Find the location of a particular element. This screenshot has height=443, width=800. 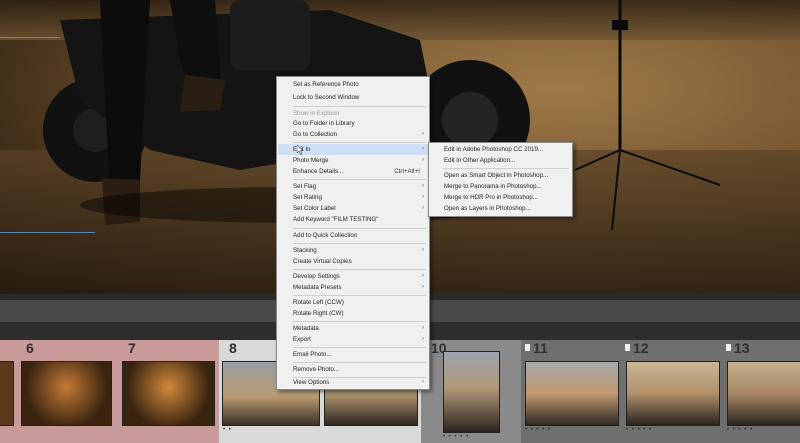

shortcut-label: Ctrl+Alt+I is located at coordinates (407, 171).